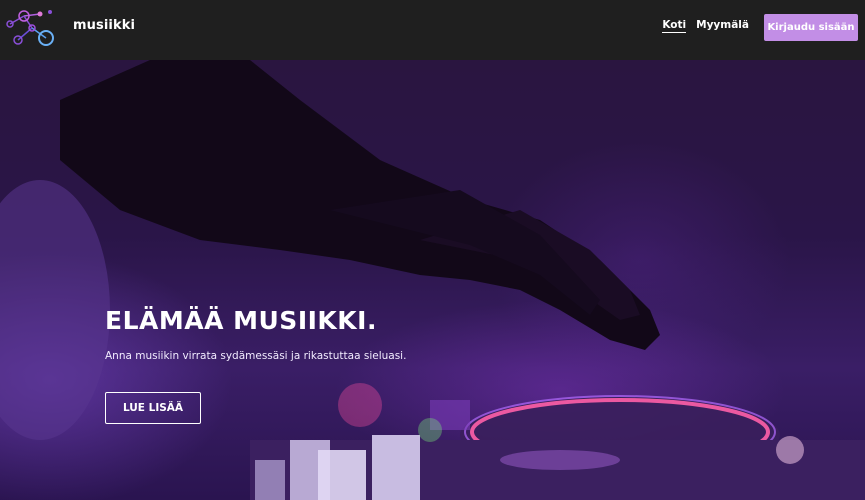 The width and height of the screenshot is (865, 500). What do you see at coordinates (811, 27) in the screenshot?
I see `login-button: Kirjaudu sisään` at bounding box center [811, 27].